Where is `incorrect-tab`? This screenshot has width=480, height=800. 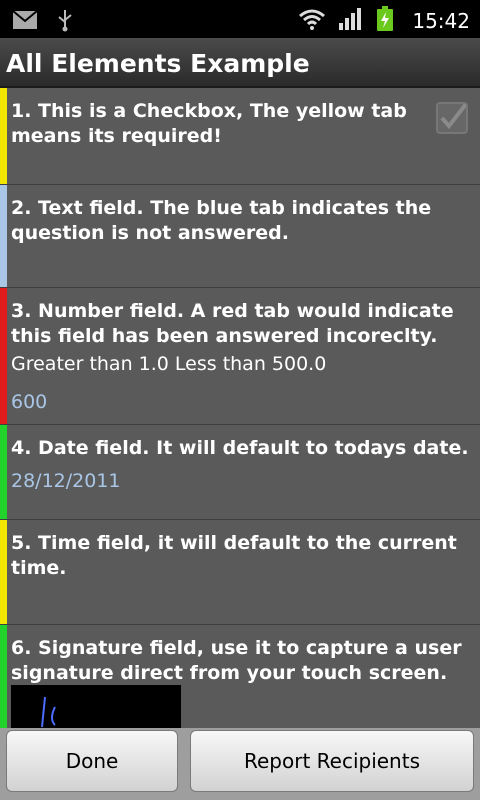
incorrect-tab is located at coordinates (3, 356).